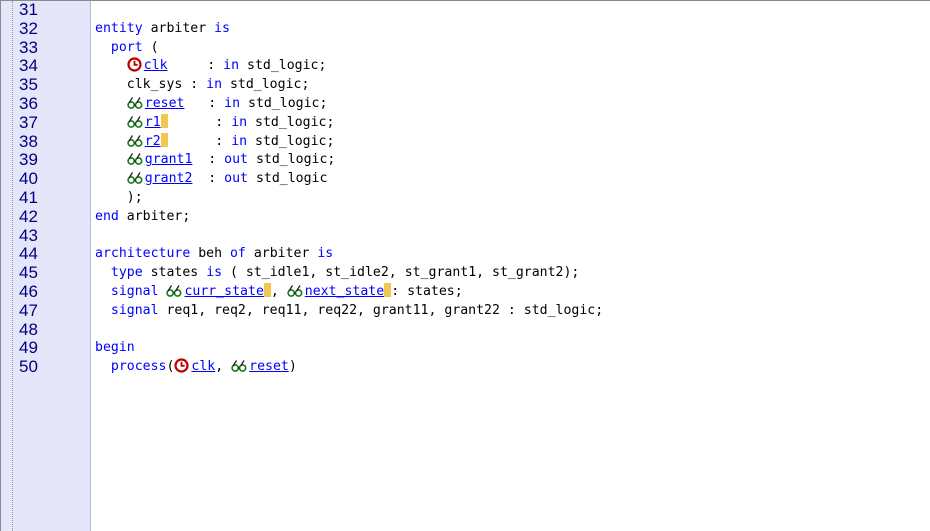 The width and height of the screenshot is (930, 531). What do you see at coordinates (126, 273) in the screenshot?
I see `keyword: type` at bounding box center [126, 273].